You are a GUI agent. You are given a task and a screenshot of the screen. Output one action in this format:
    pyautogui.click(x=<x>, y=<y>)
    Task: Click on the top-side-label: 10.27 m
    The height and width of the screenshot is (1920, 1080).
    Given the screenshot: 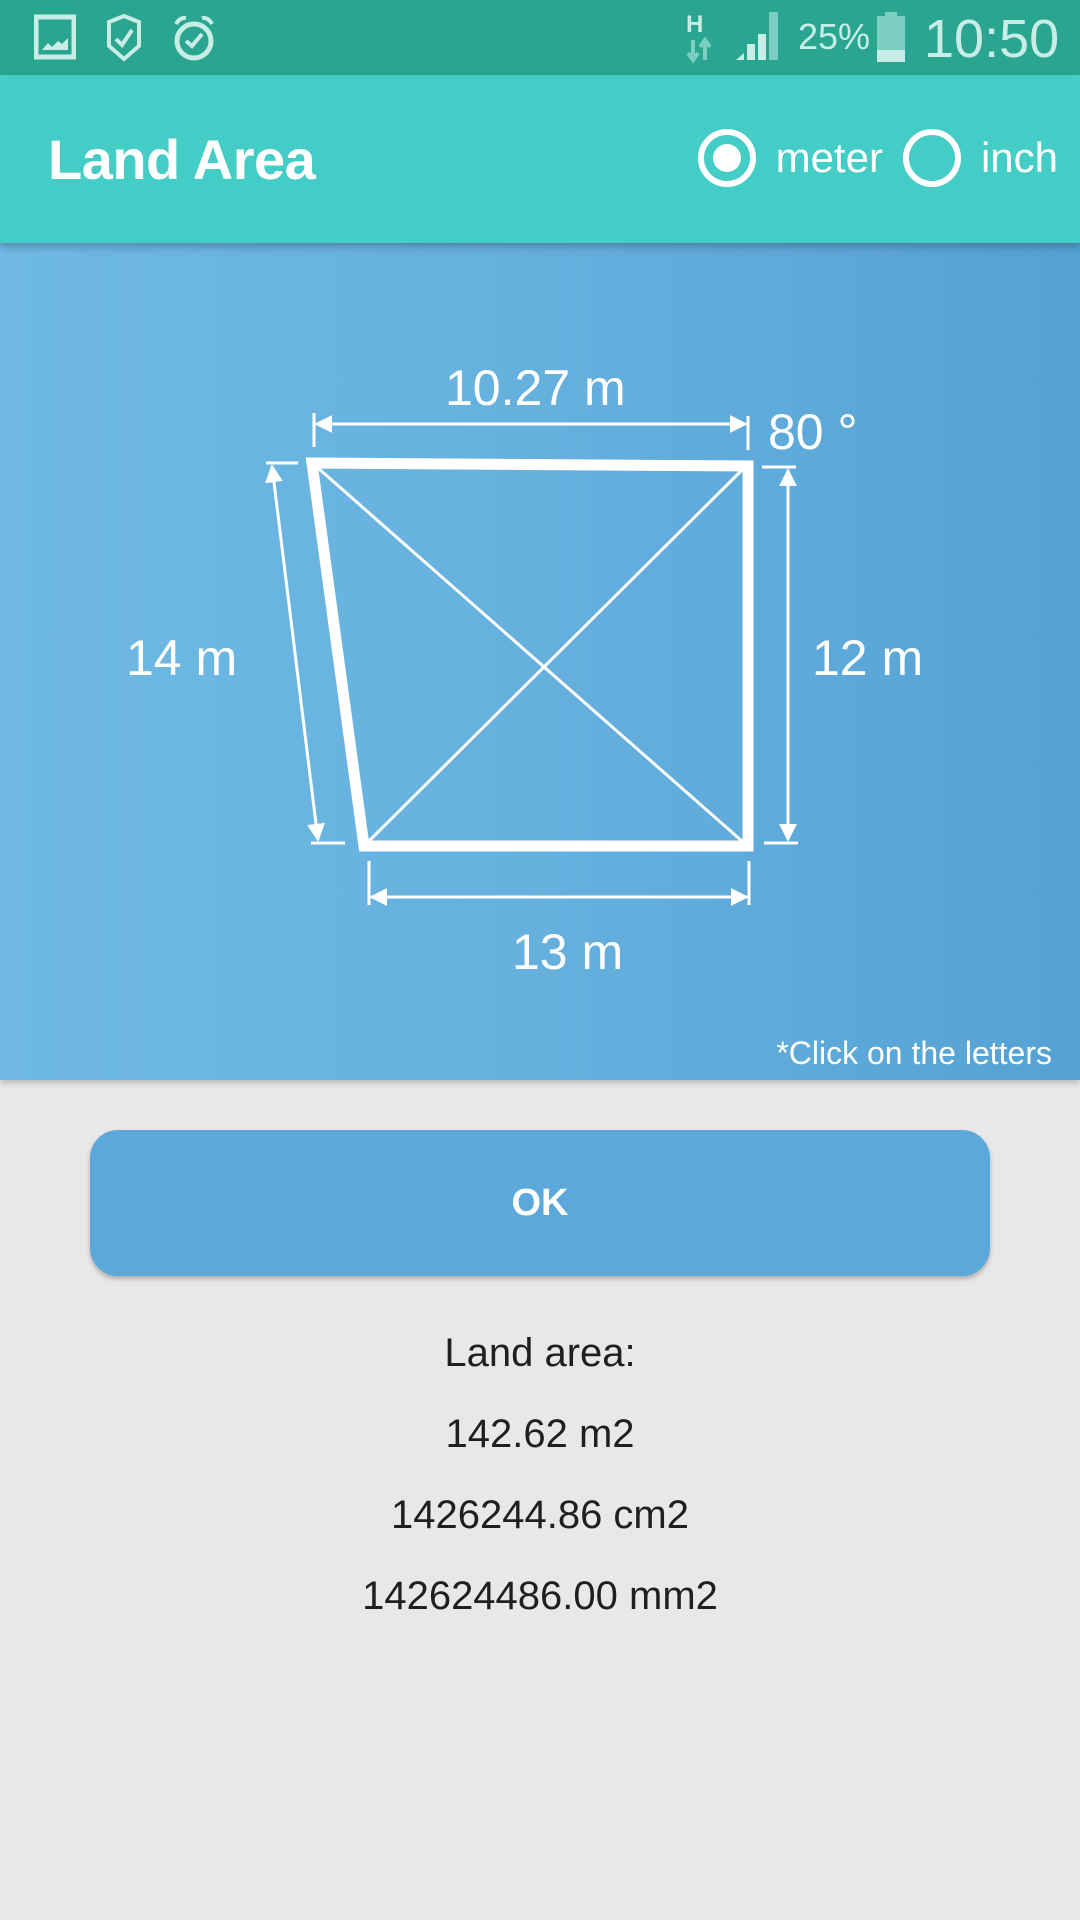 What is the action you would take?
    pyautogui.click(x=535, y=388)
    